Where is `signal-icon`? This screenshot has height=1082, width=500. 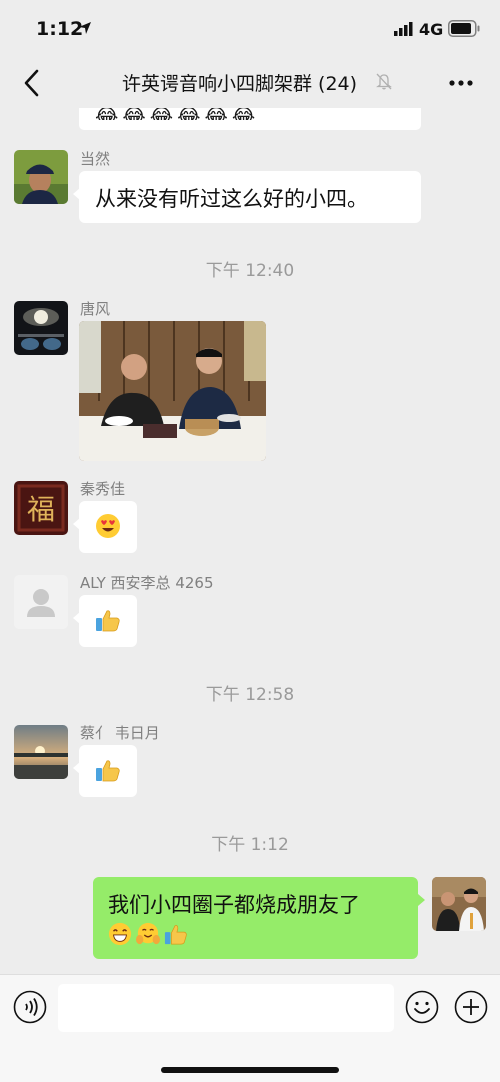 signal-icon is located at coordinates (403, 29).